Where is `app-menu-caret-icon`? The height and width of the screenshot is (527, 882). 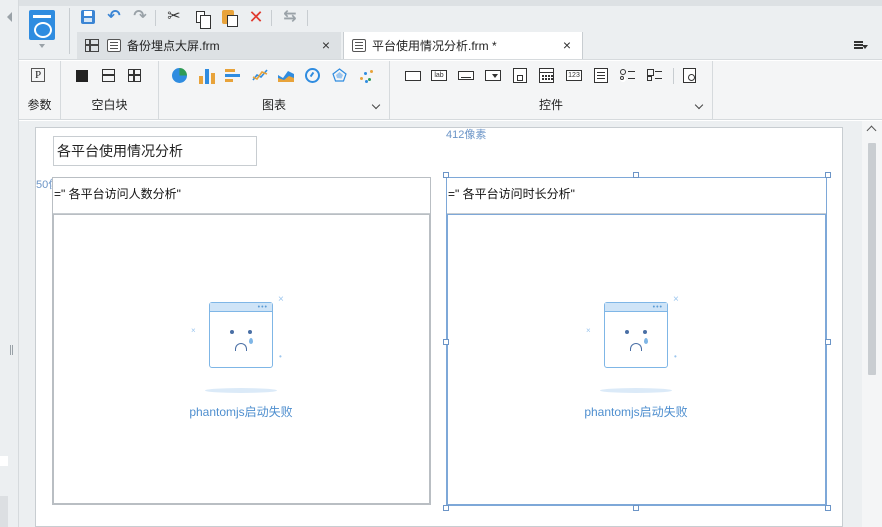 app-menu-caret-icon is located at coordinates (42, 46).